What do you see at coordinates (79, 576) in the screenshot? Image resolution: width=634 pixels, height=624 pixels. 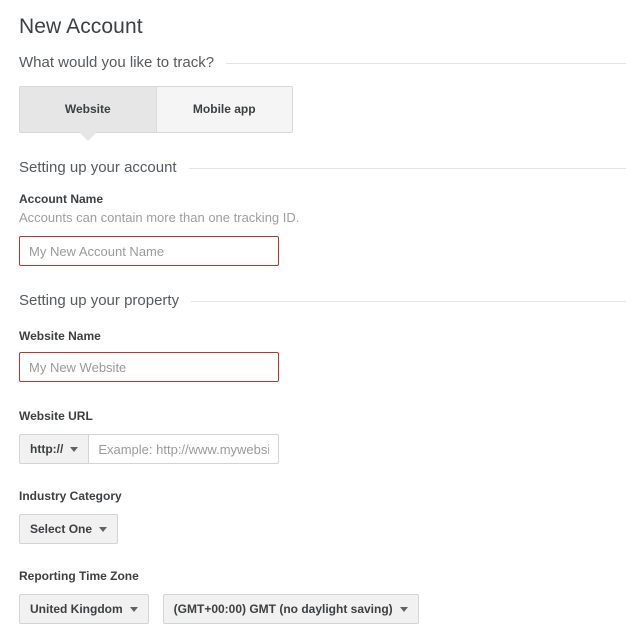 I see `reporting-time-zone-label: Reporting Time Zone` at bounding box center [79, 576].